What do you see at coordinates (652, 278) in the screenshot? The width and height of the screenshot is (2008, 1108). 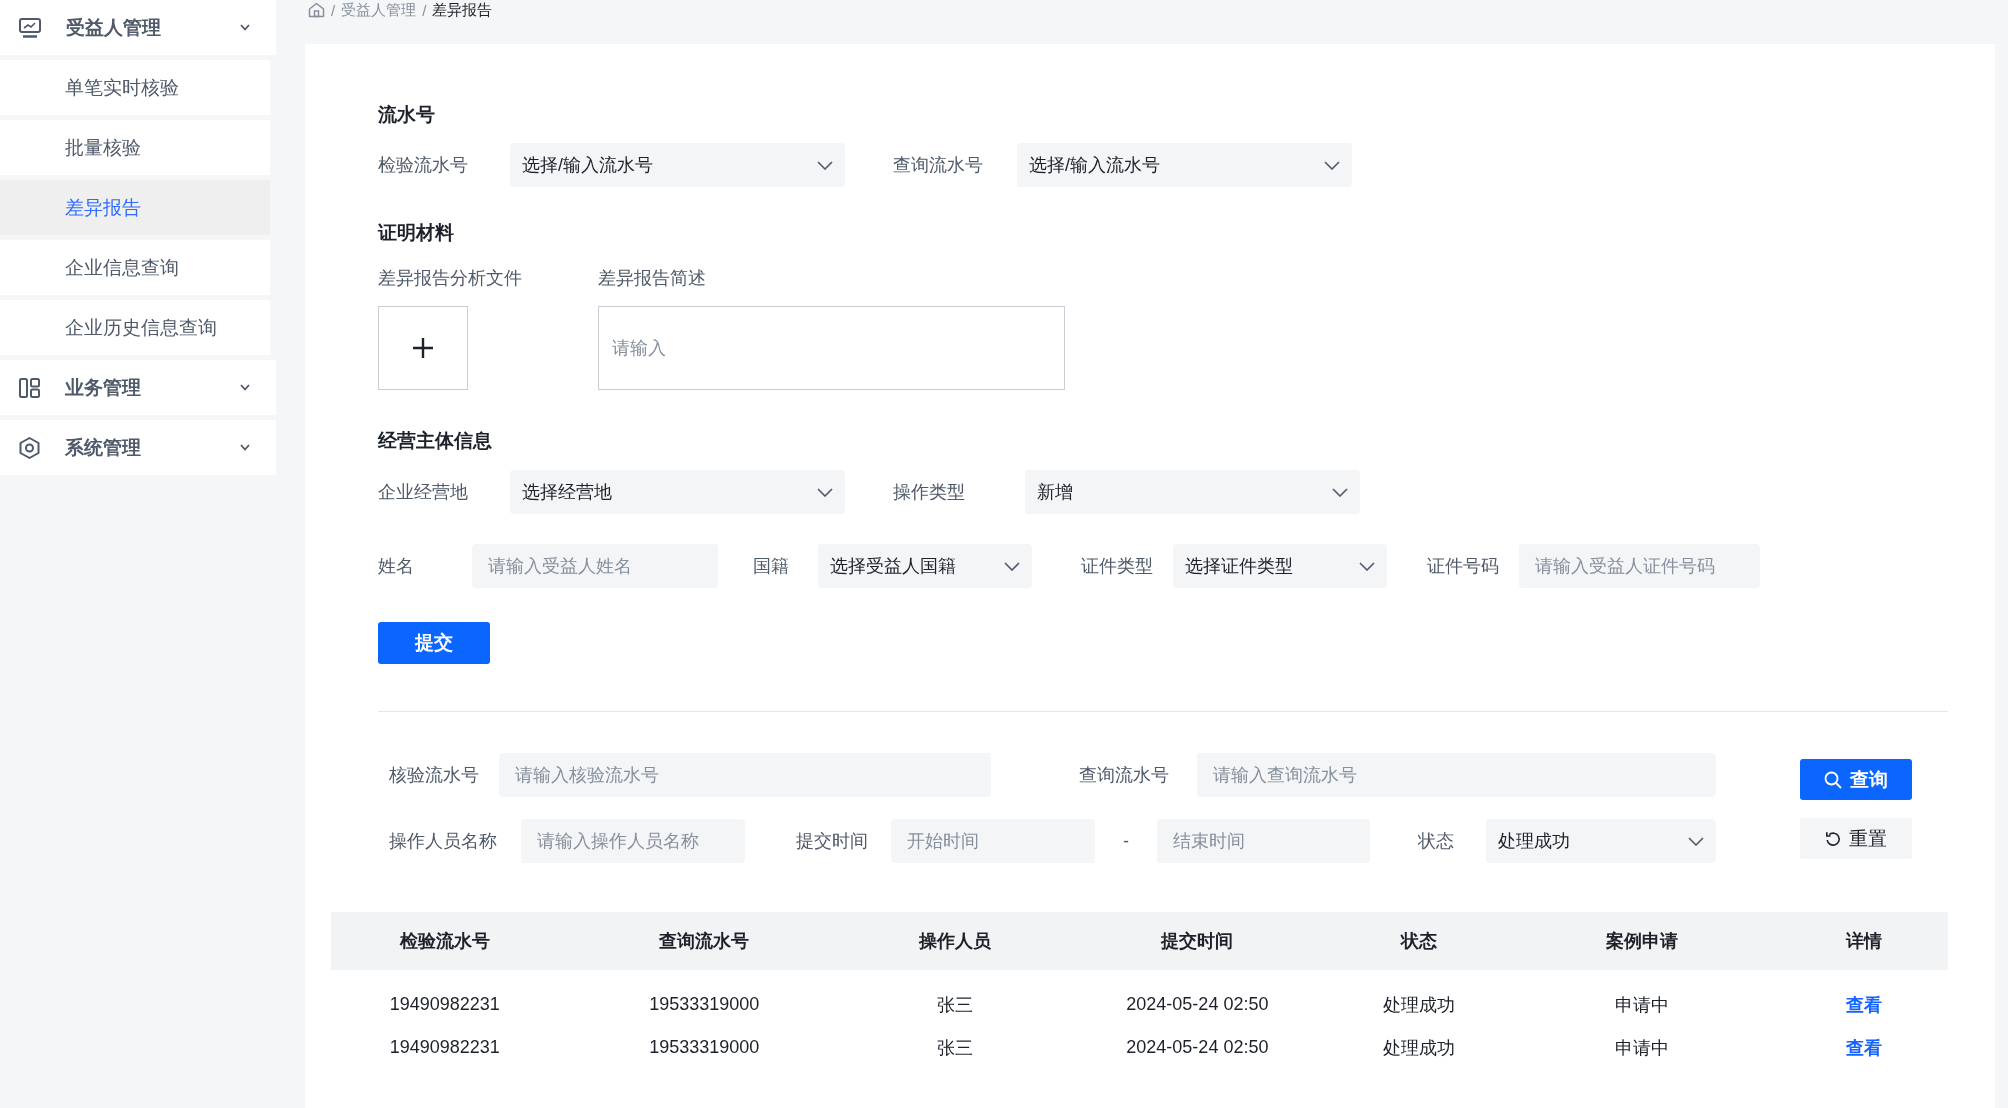 I see `field-label: 差异报告简述` at bounding box center [652, 278].